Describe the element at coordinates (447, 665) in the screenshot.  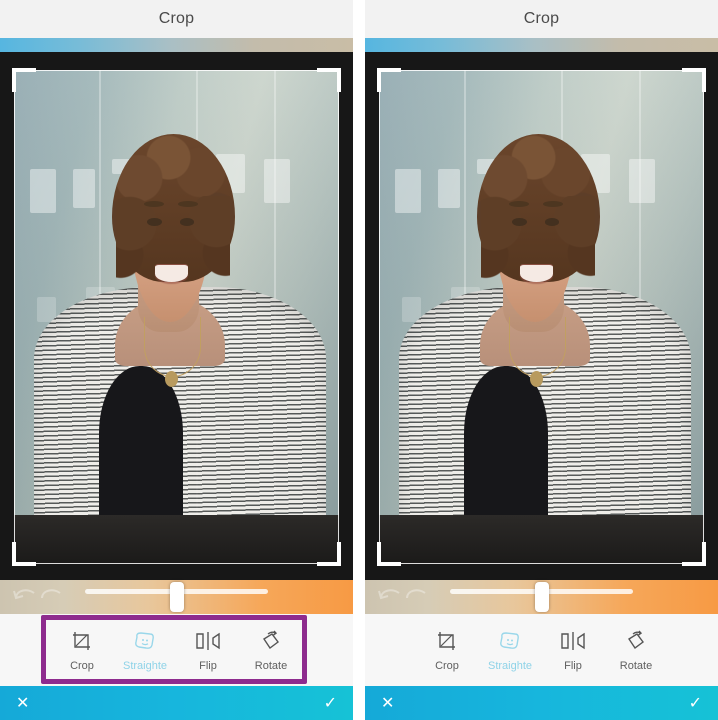
I see `tool-crop-label: Crop` at that location.